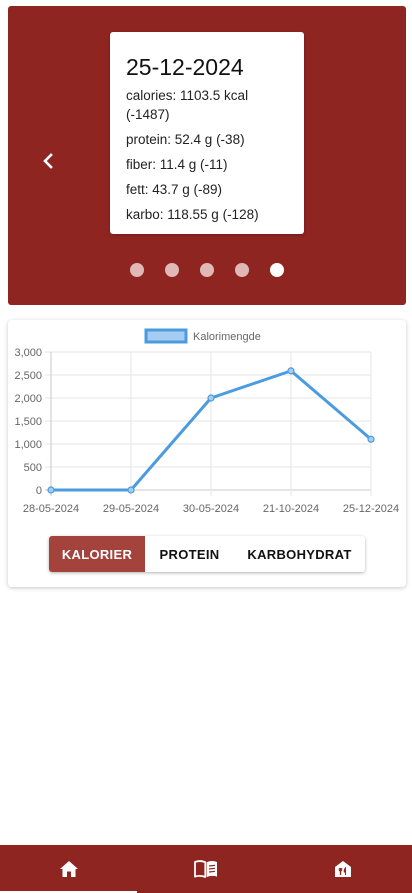 The width and height of the screenshot is (412, 893). Describe the element at coordinates (174, 189) in the screenshot. I see `nutrient-fett: fett: 43.7 g (-89)` at that location.